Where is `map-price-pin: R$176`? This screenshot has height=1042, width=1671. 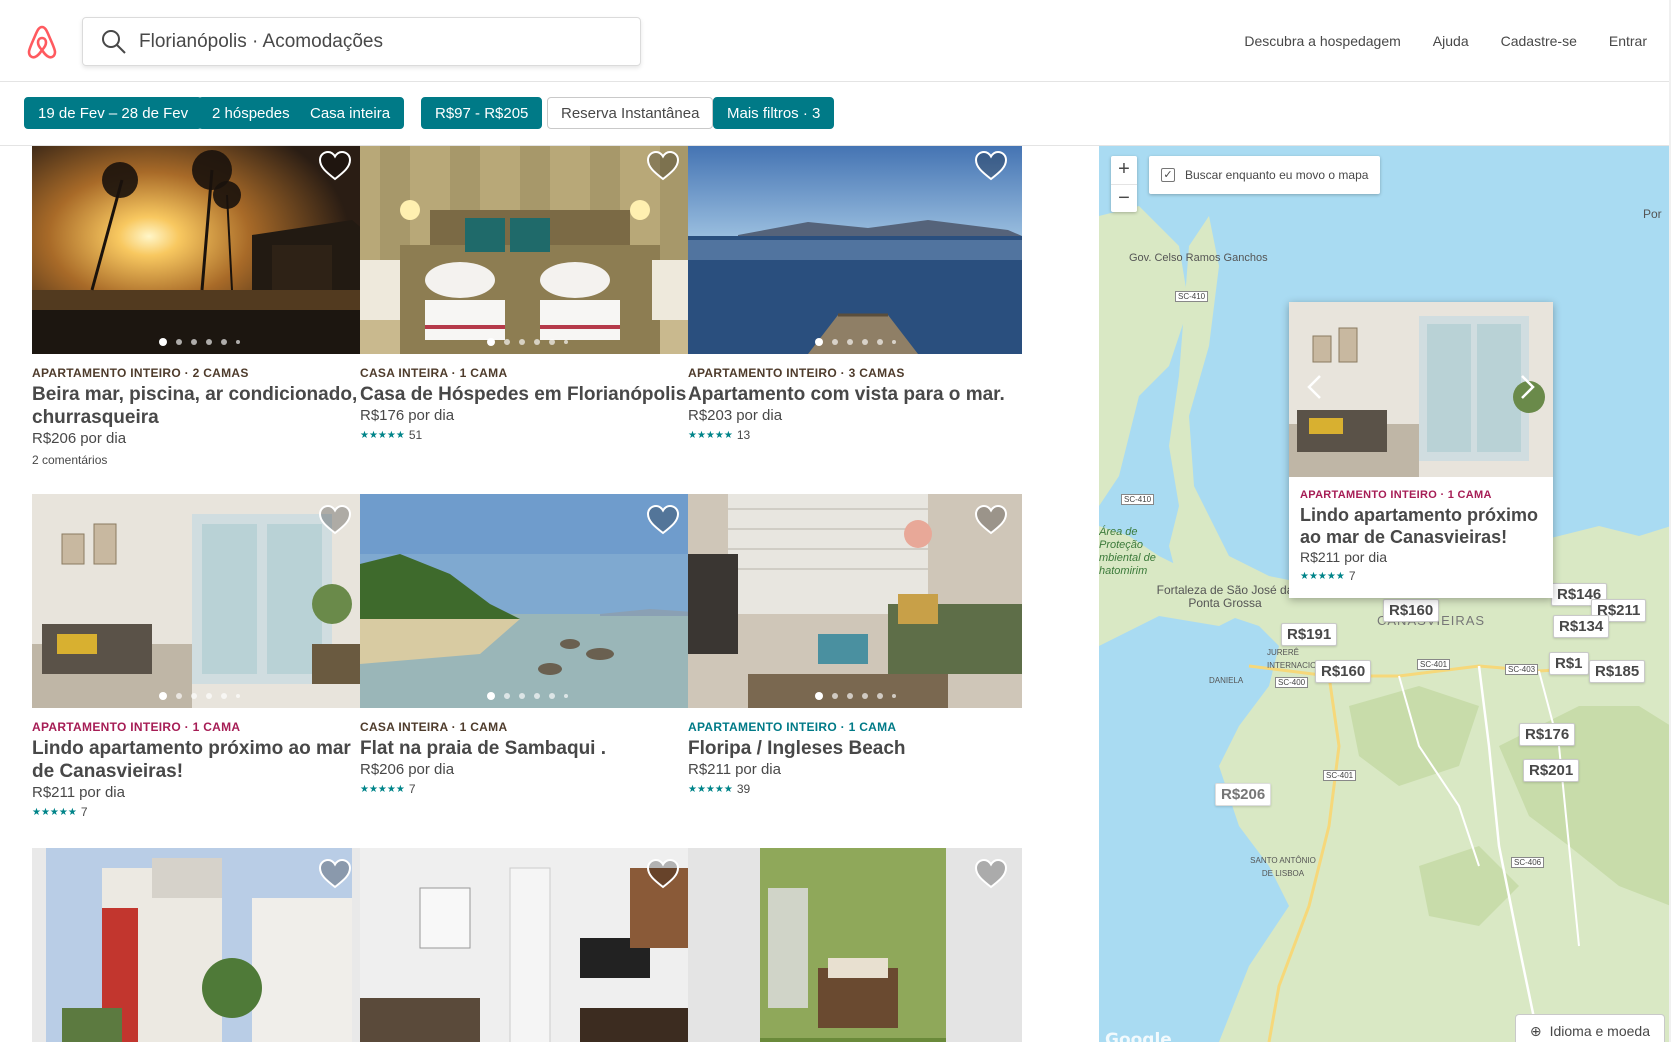 map-price-pin: R$176 is located at coordinates (1547, 734).